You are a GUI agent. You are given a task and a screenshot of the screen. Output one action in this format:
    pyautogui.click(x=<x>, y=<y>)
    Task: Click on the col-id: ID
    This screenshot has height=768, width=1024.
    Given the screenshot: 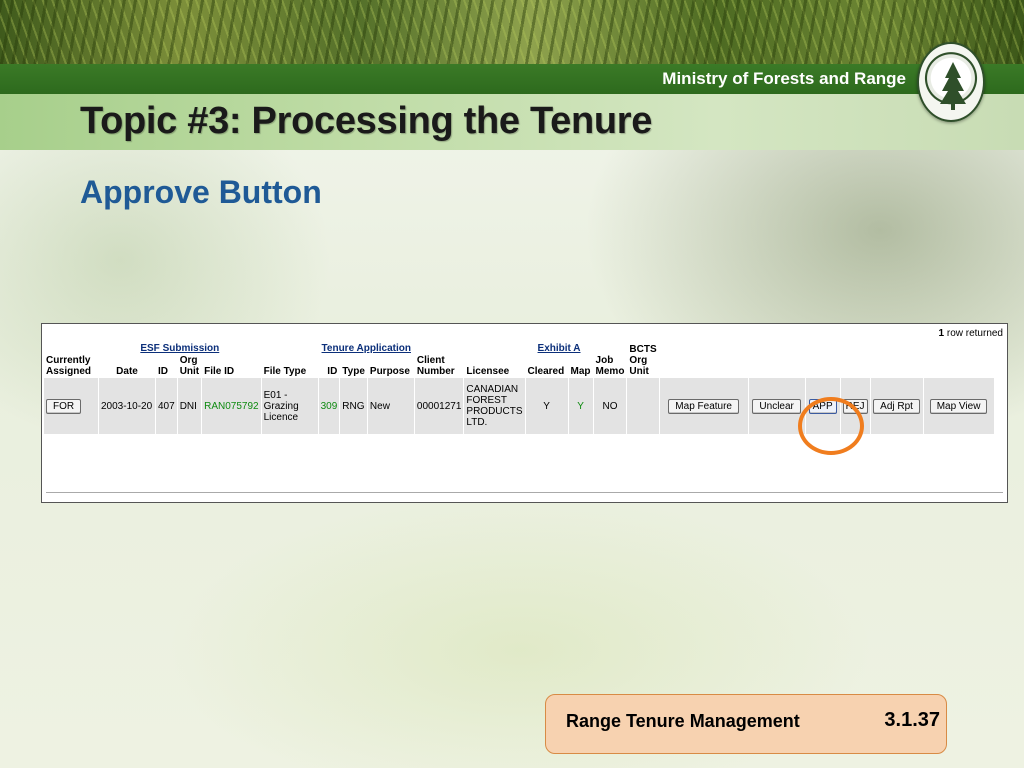 What is the action you would take?
    pyautogui.click(x=166, y=366)
    